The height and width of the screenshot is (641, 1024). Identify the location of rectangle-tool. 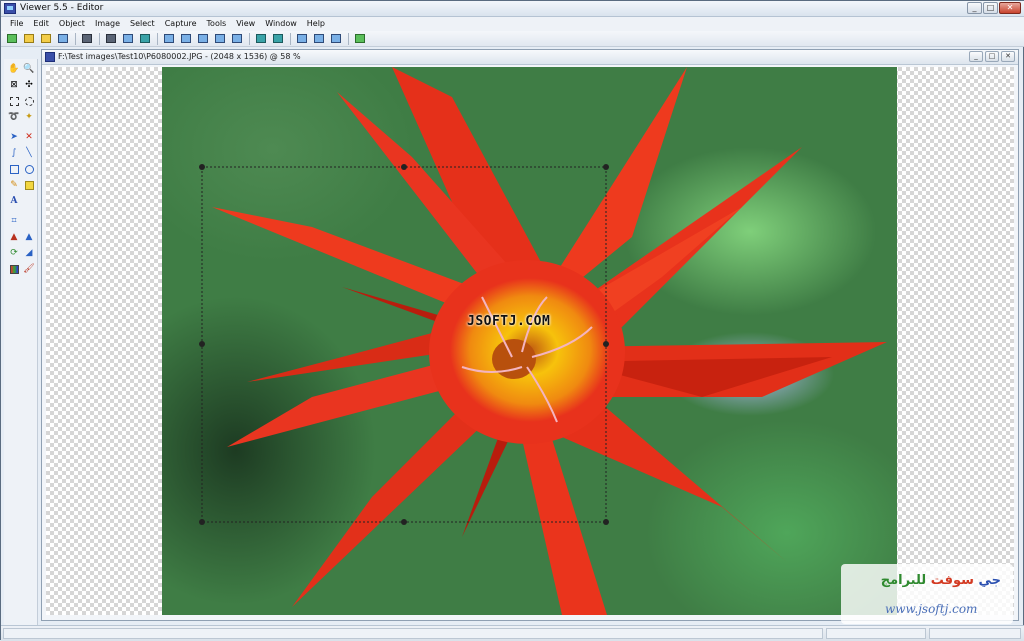
(14, 169).